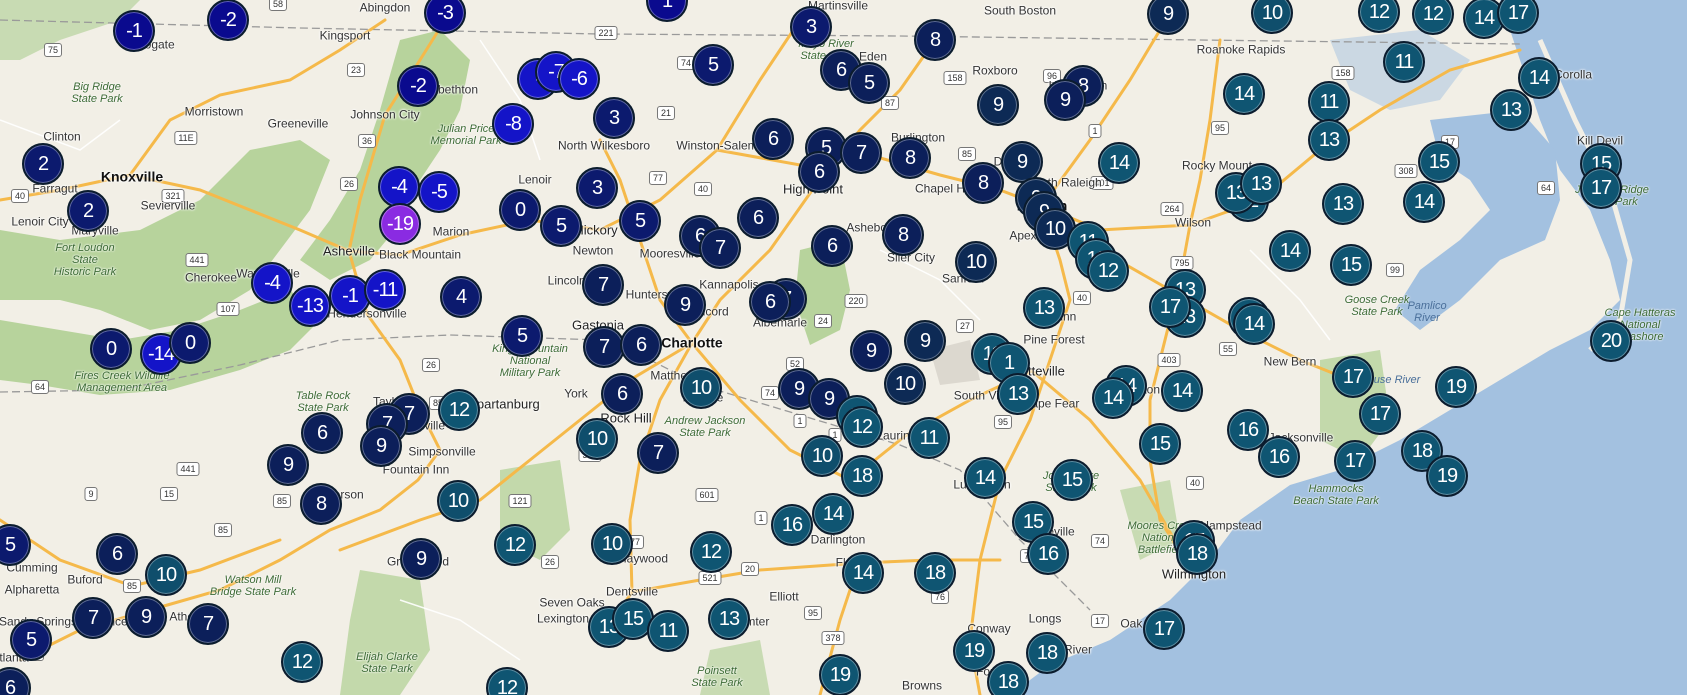  I want to click on temperature-marker: 20, so click(1611, 341).